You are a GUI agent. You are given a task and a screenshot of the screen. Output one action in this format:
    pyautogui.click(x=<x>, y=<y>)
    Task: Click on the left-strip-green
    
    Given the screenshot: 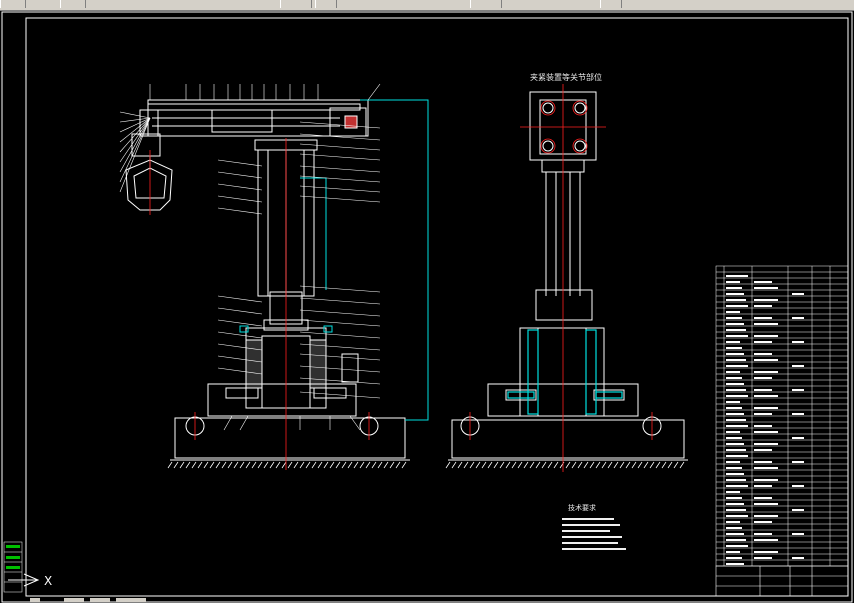 What is the action you would take?
    pyautogui.click(x=13, y=557)
    